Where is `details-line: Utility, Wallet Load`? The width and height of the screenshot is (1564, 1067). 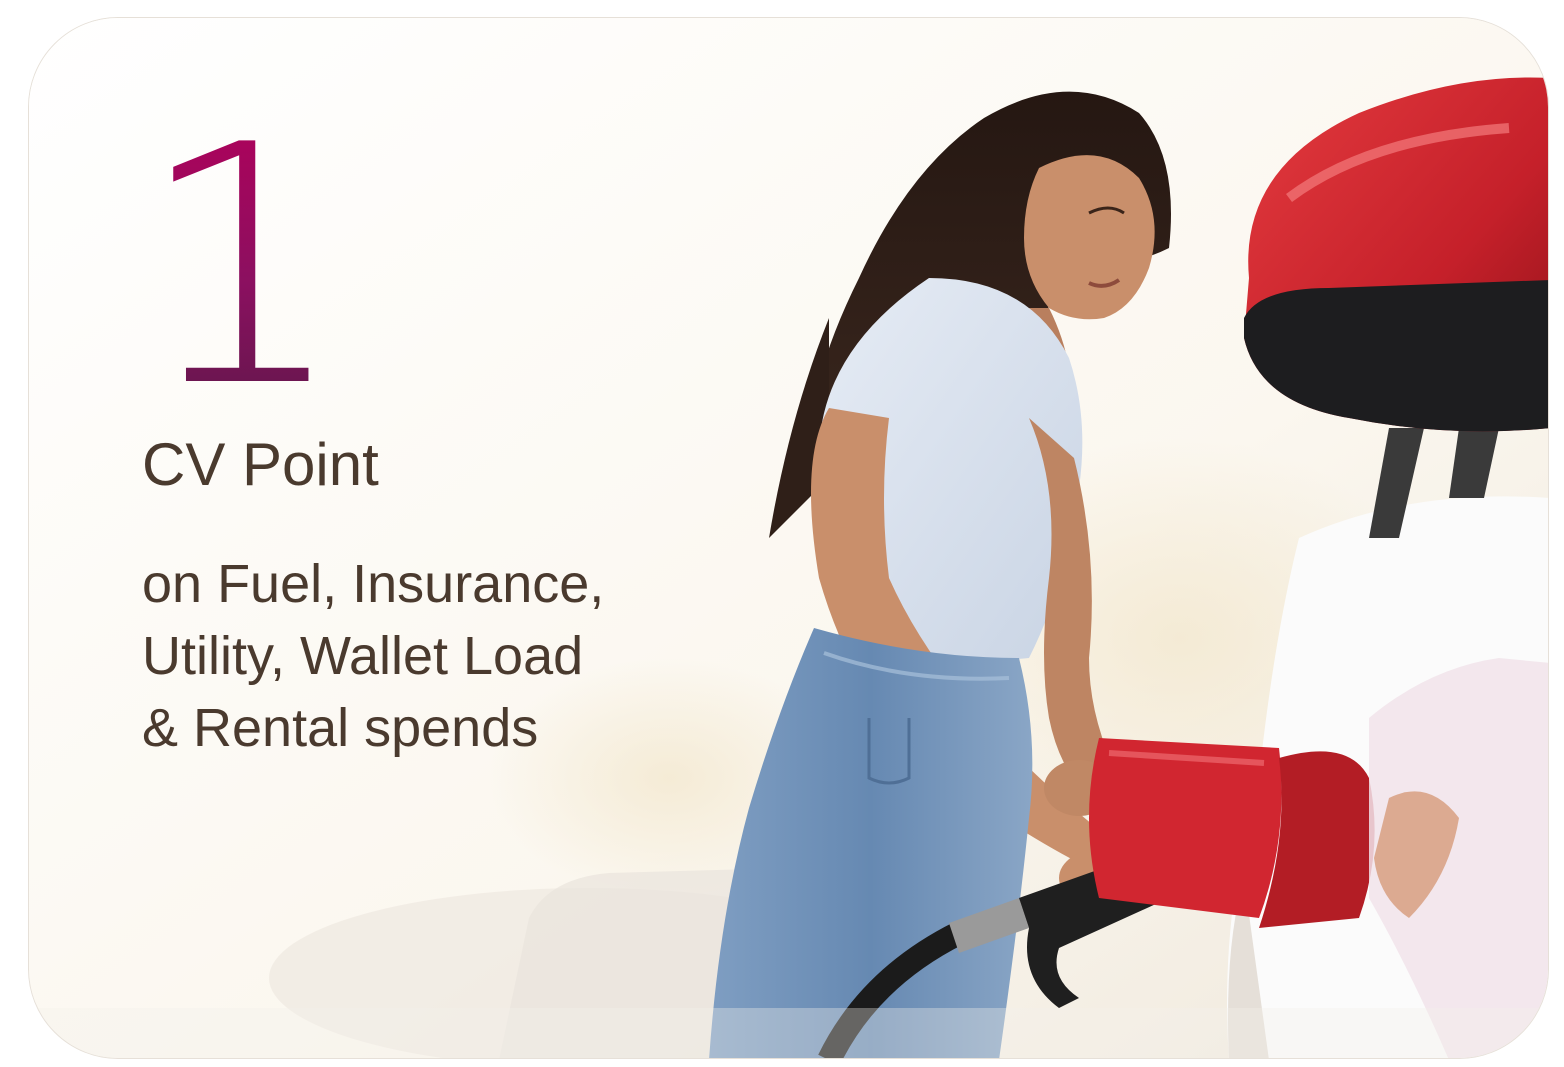 details-line: Utility, Wallet Load is located at coordinates (363, 656).